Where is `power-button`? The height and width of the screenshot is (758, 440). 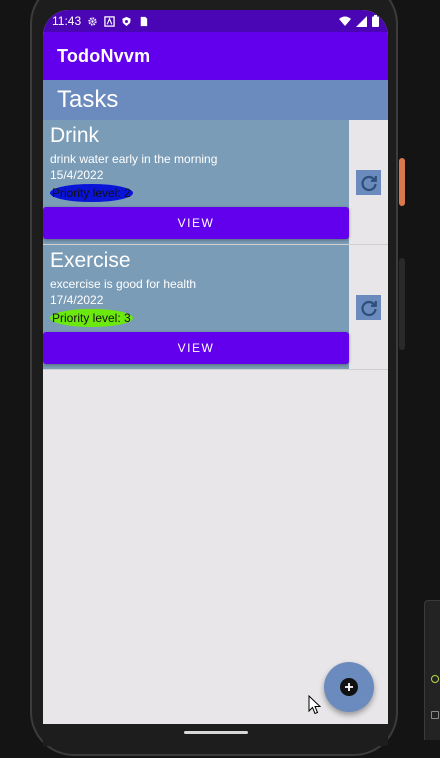
power-button is located at coordinates (402, 182).